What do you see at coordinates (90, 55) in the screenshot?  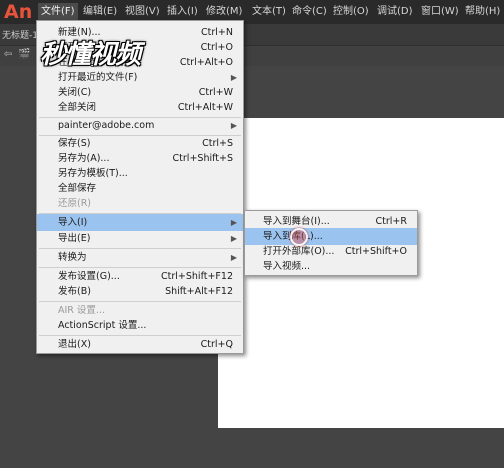 I see `watermark-logo: 秒懂视频` at bounding box center [90, 55].